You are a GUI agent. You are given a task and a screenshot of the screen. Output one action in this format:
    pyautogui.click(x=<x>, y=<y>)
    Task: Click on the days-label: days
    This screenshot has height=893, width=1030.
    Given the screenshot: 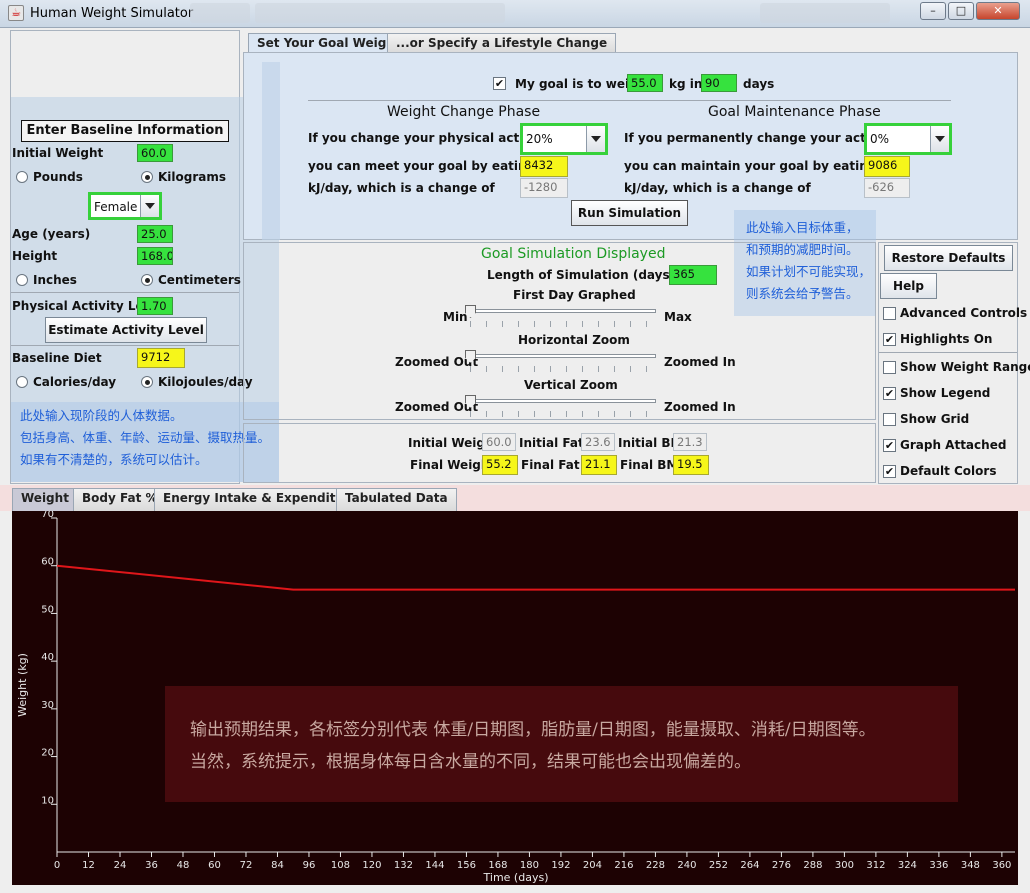 What is the action you would take?
    pyautogui.click(x=759, y=84)
    